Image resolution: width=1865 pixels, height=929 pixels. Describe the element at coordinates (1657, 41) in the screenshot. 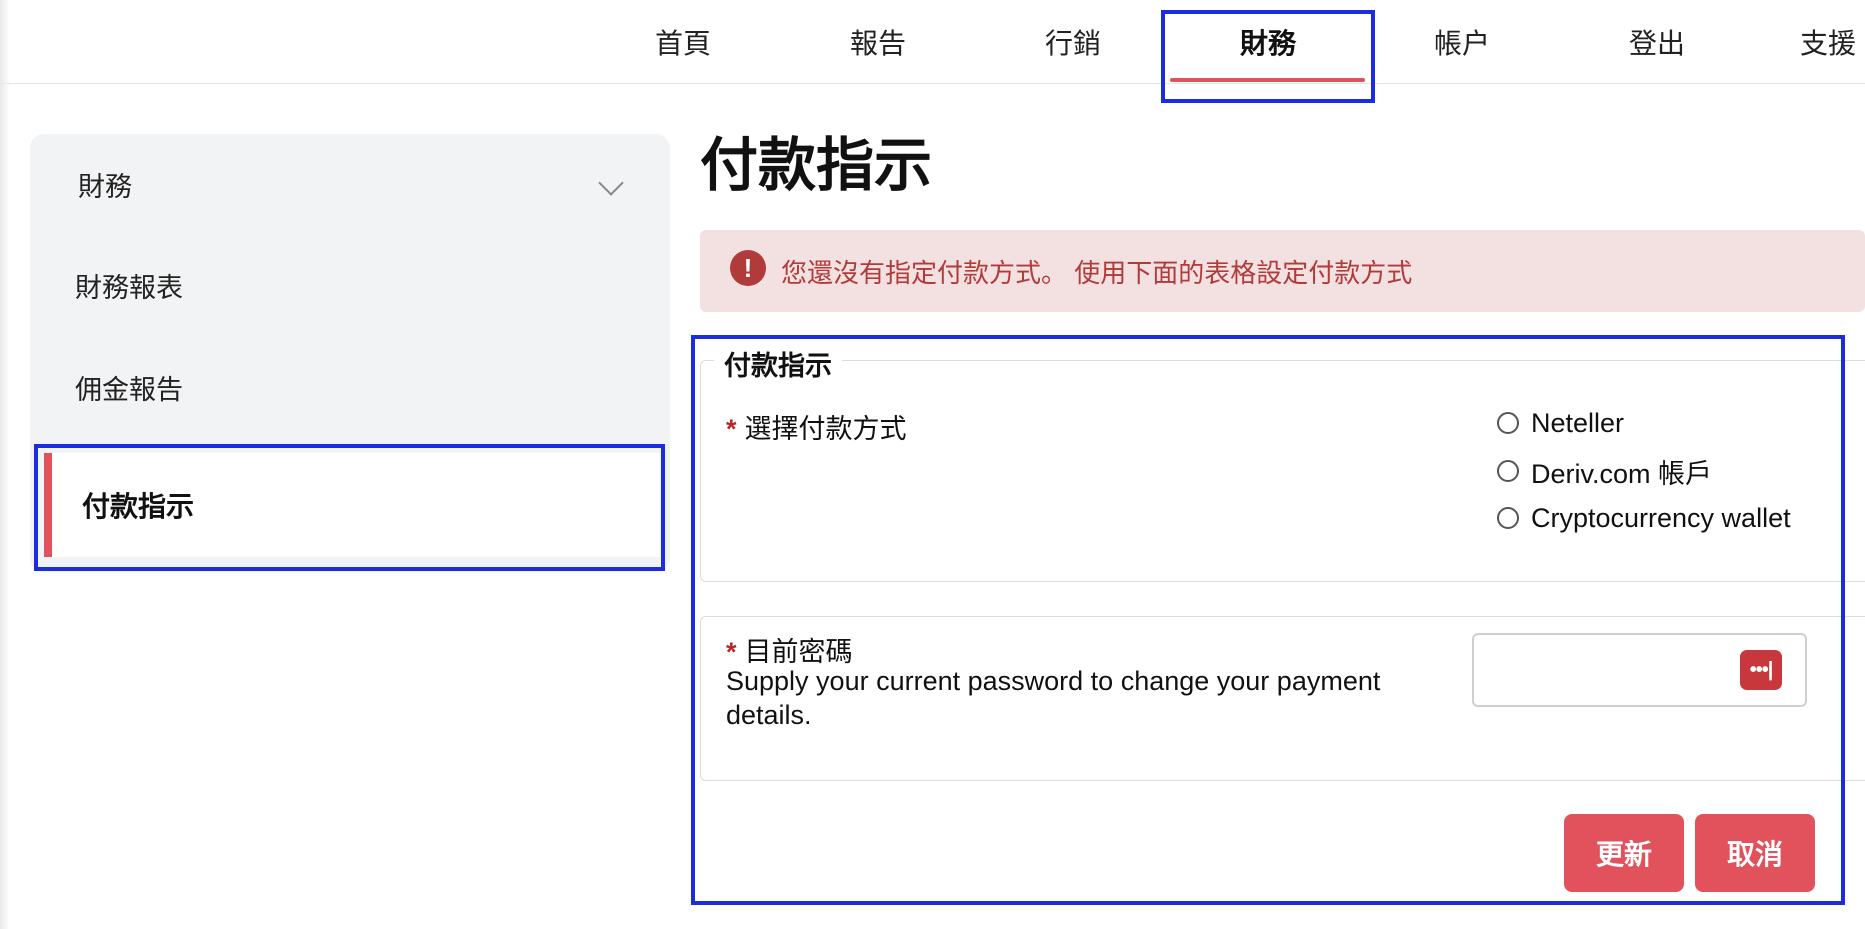

I see `nav-logout: 登出` at that location.